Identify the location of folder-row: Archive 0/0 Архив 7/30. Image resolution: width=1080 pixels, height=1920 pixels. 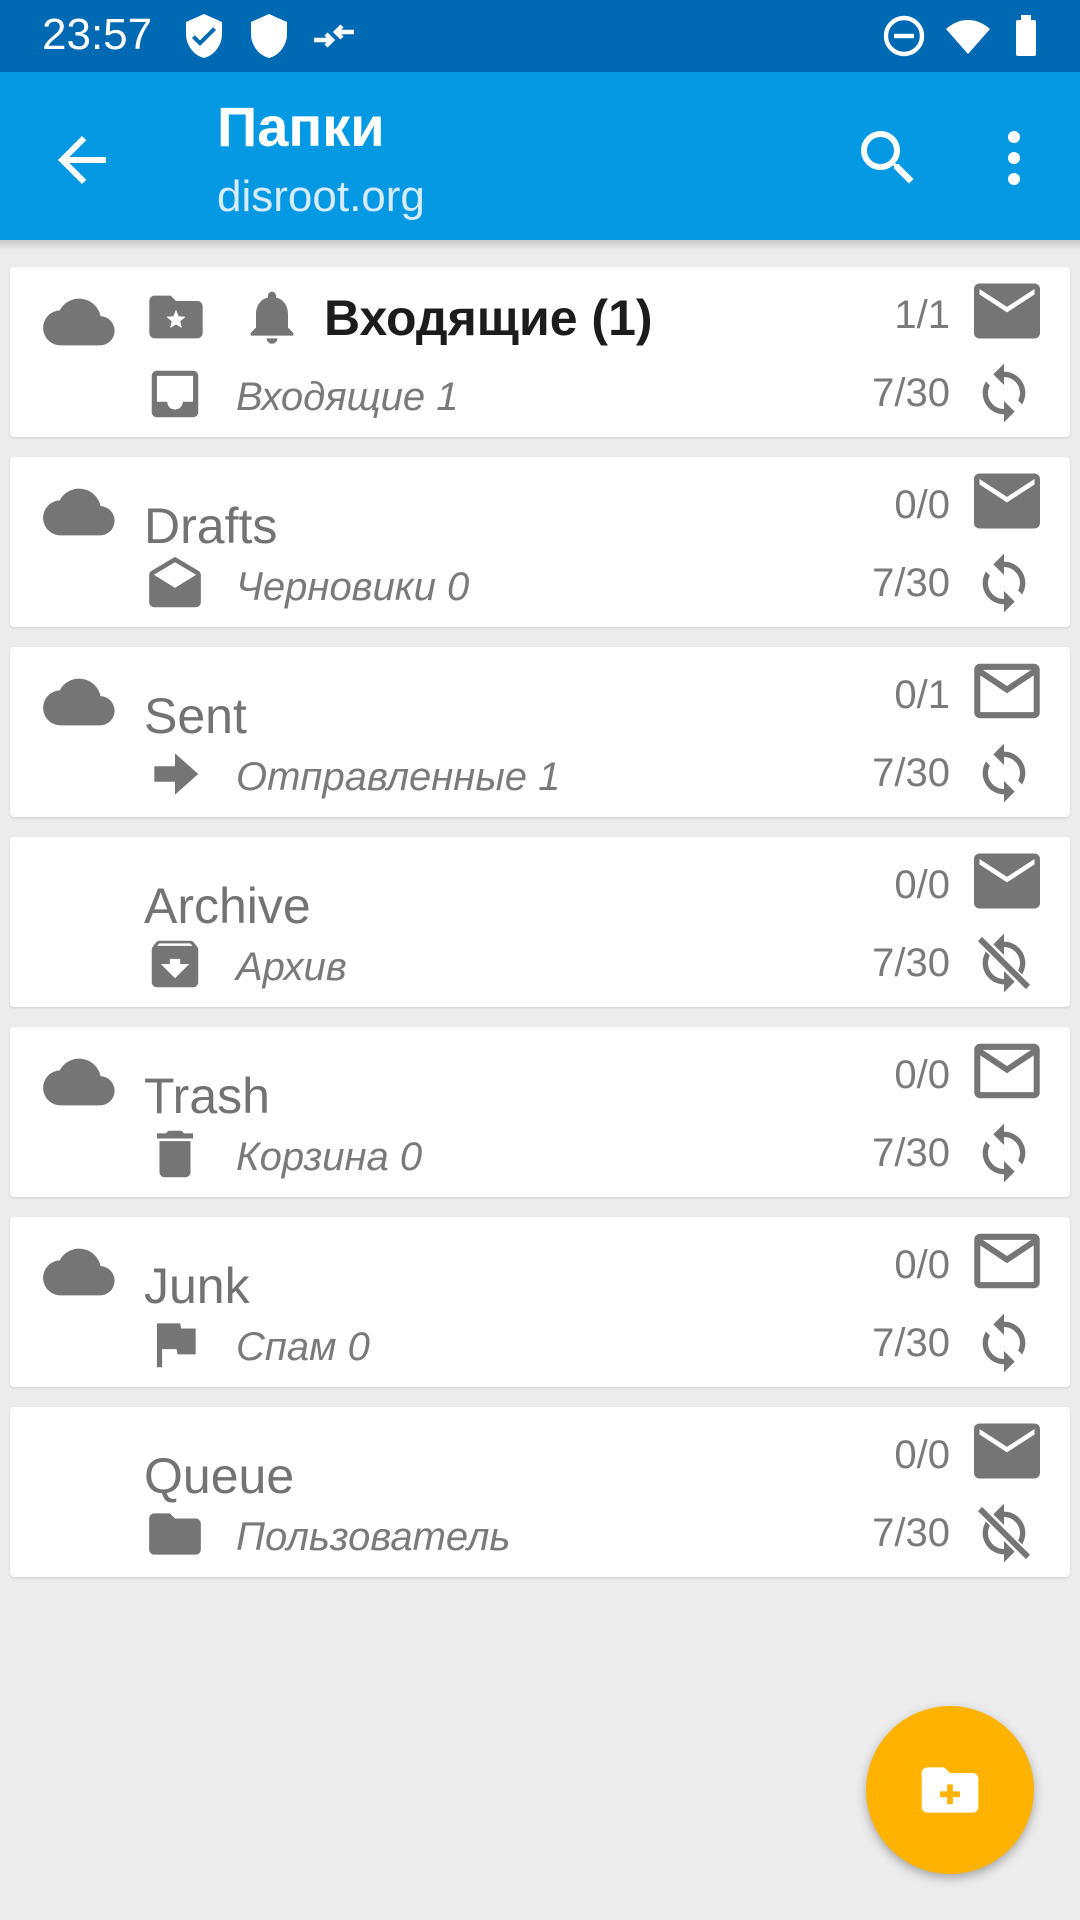
(540, 922).